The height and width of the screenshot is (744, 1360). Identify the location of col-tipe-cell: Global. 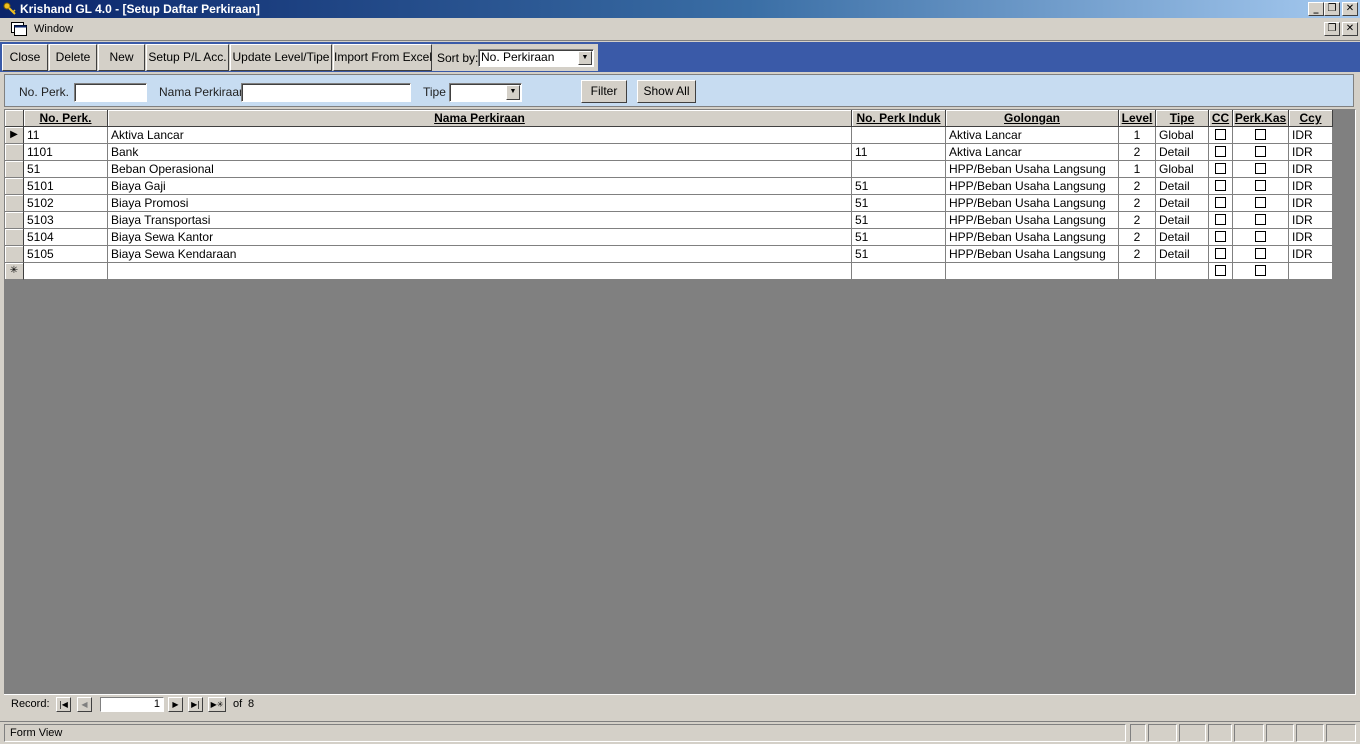
(1182, 169).